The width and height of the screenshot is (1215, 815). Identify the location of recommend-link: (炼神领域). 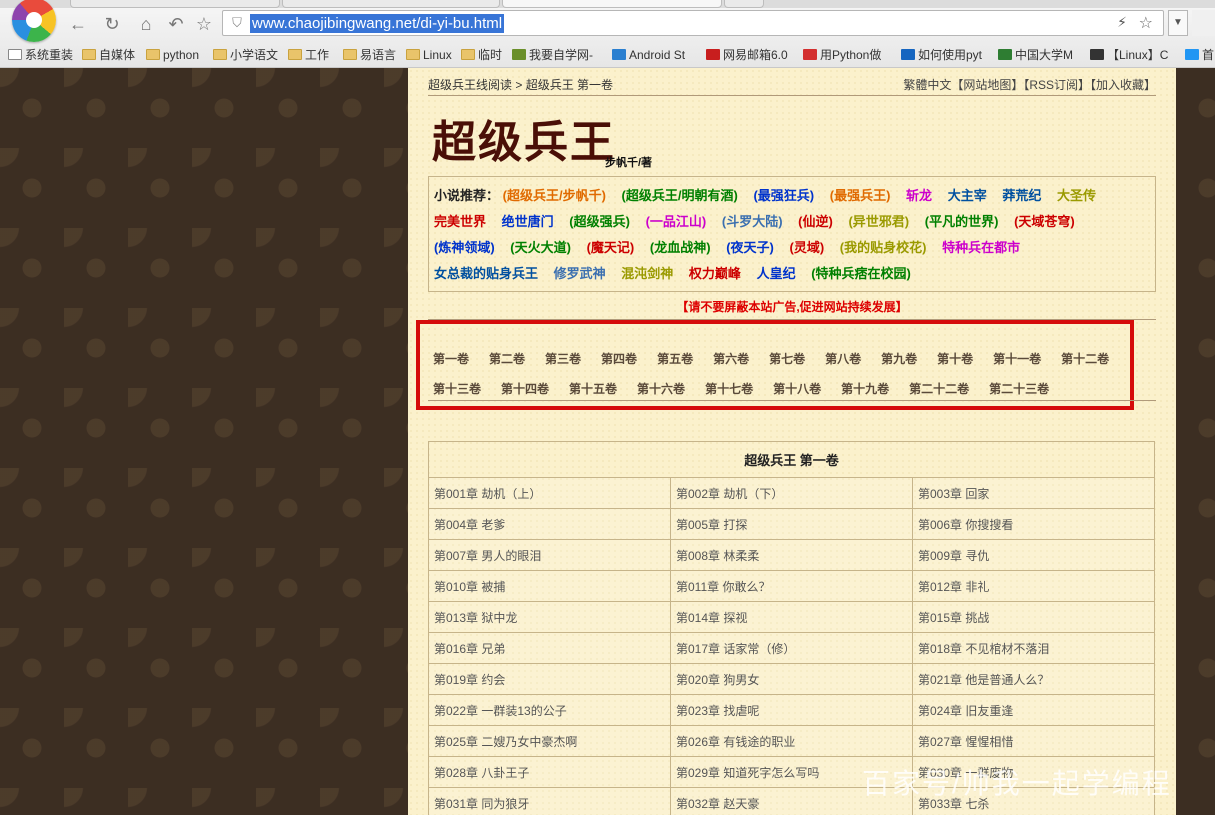
(464, 247).